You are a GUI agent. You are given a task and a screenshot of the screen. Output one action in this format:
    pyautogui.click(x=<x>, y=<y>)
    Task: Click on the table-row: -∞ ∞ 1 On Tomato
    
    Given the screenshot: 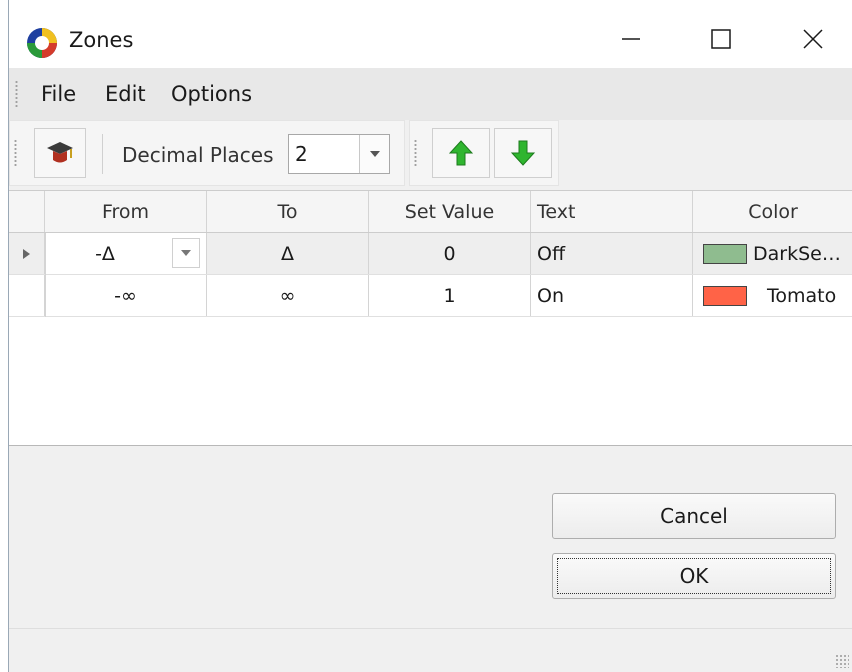 What is the action you would take?
    pyautogui.click(x=430, y=296)
    